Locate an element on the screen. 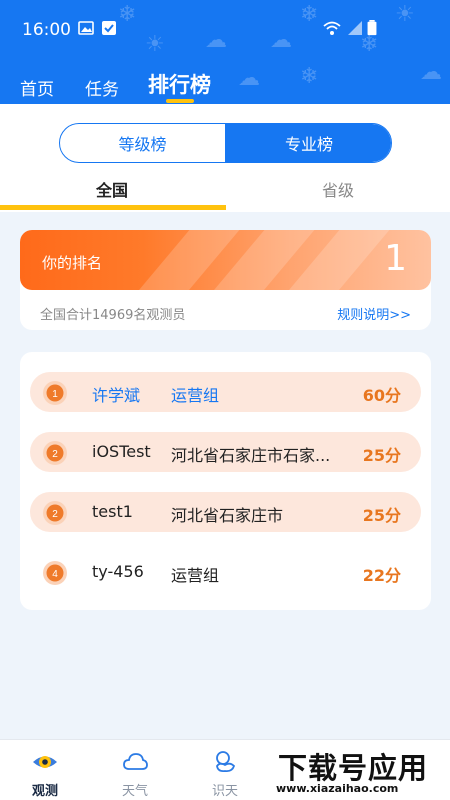 The image size is (450, 800). tab-province: 省级 is located at coordinates (338, 189).